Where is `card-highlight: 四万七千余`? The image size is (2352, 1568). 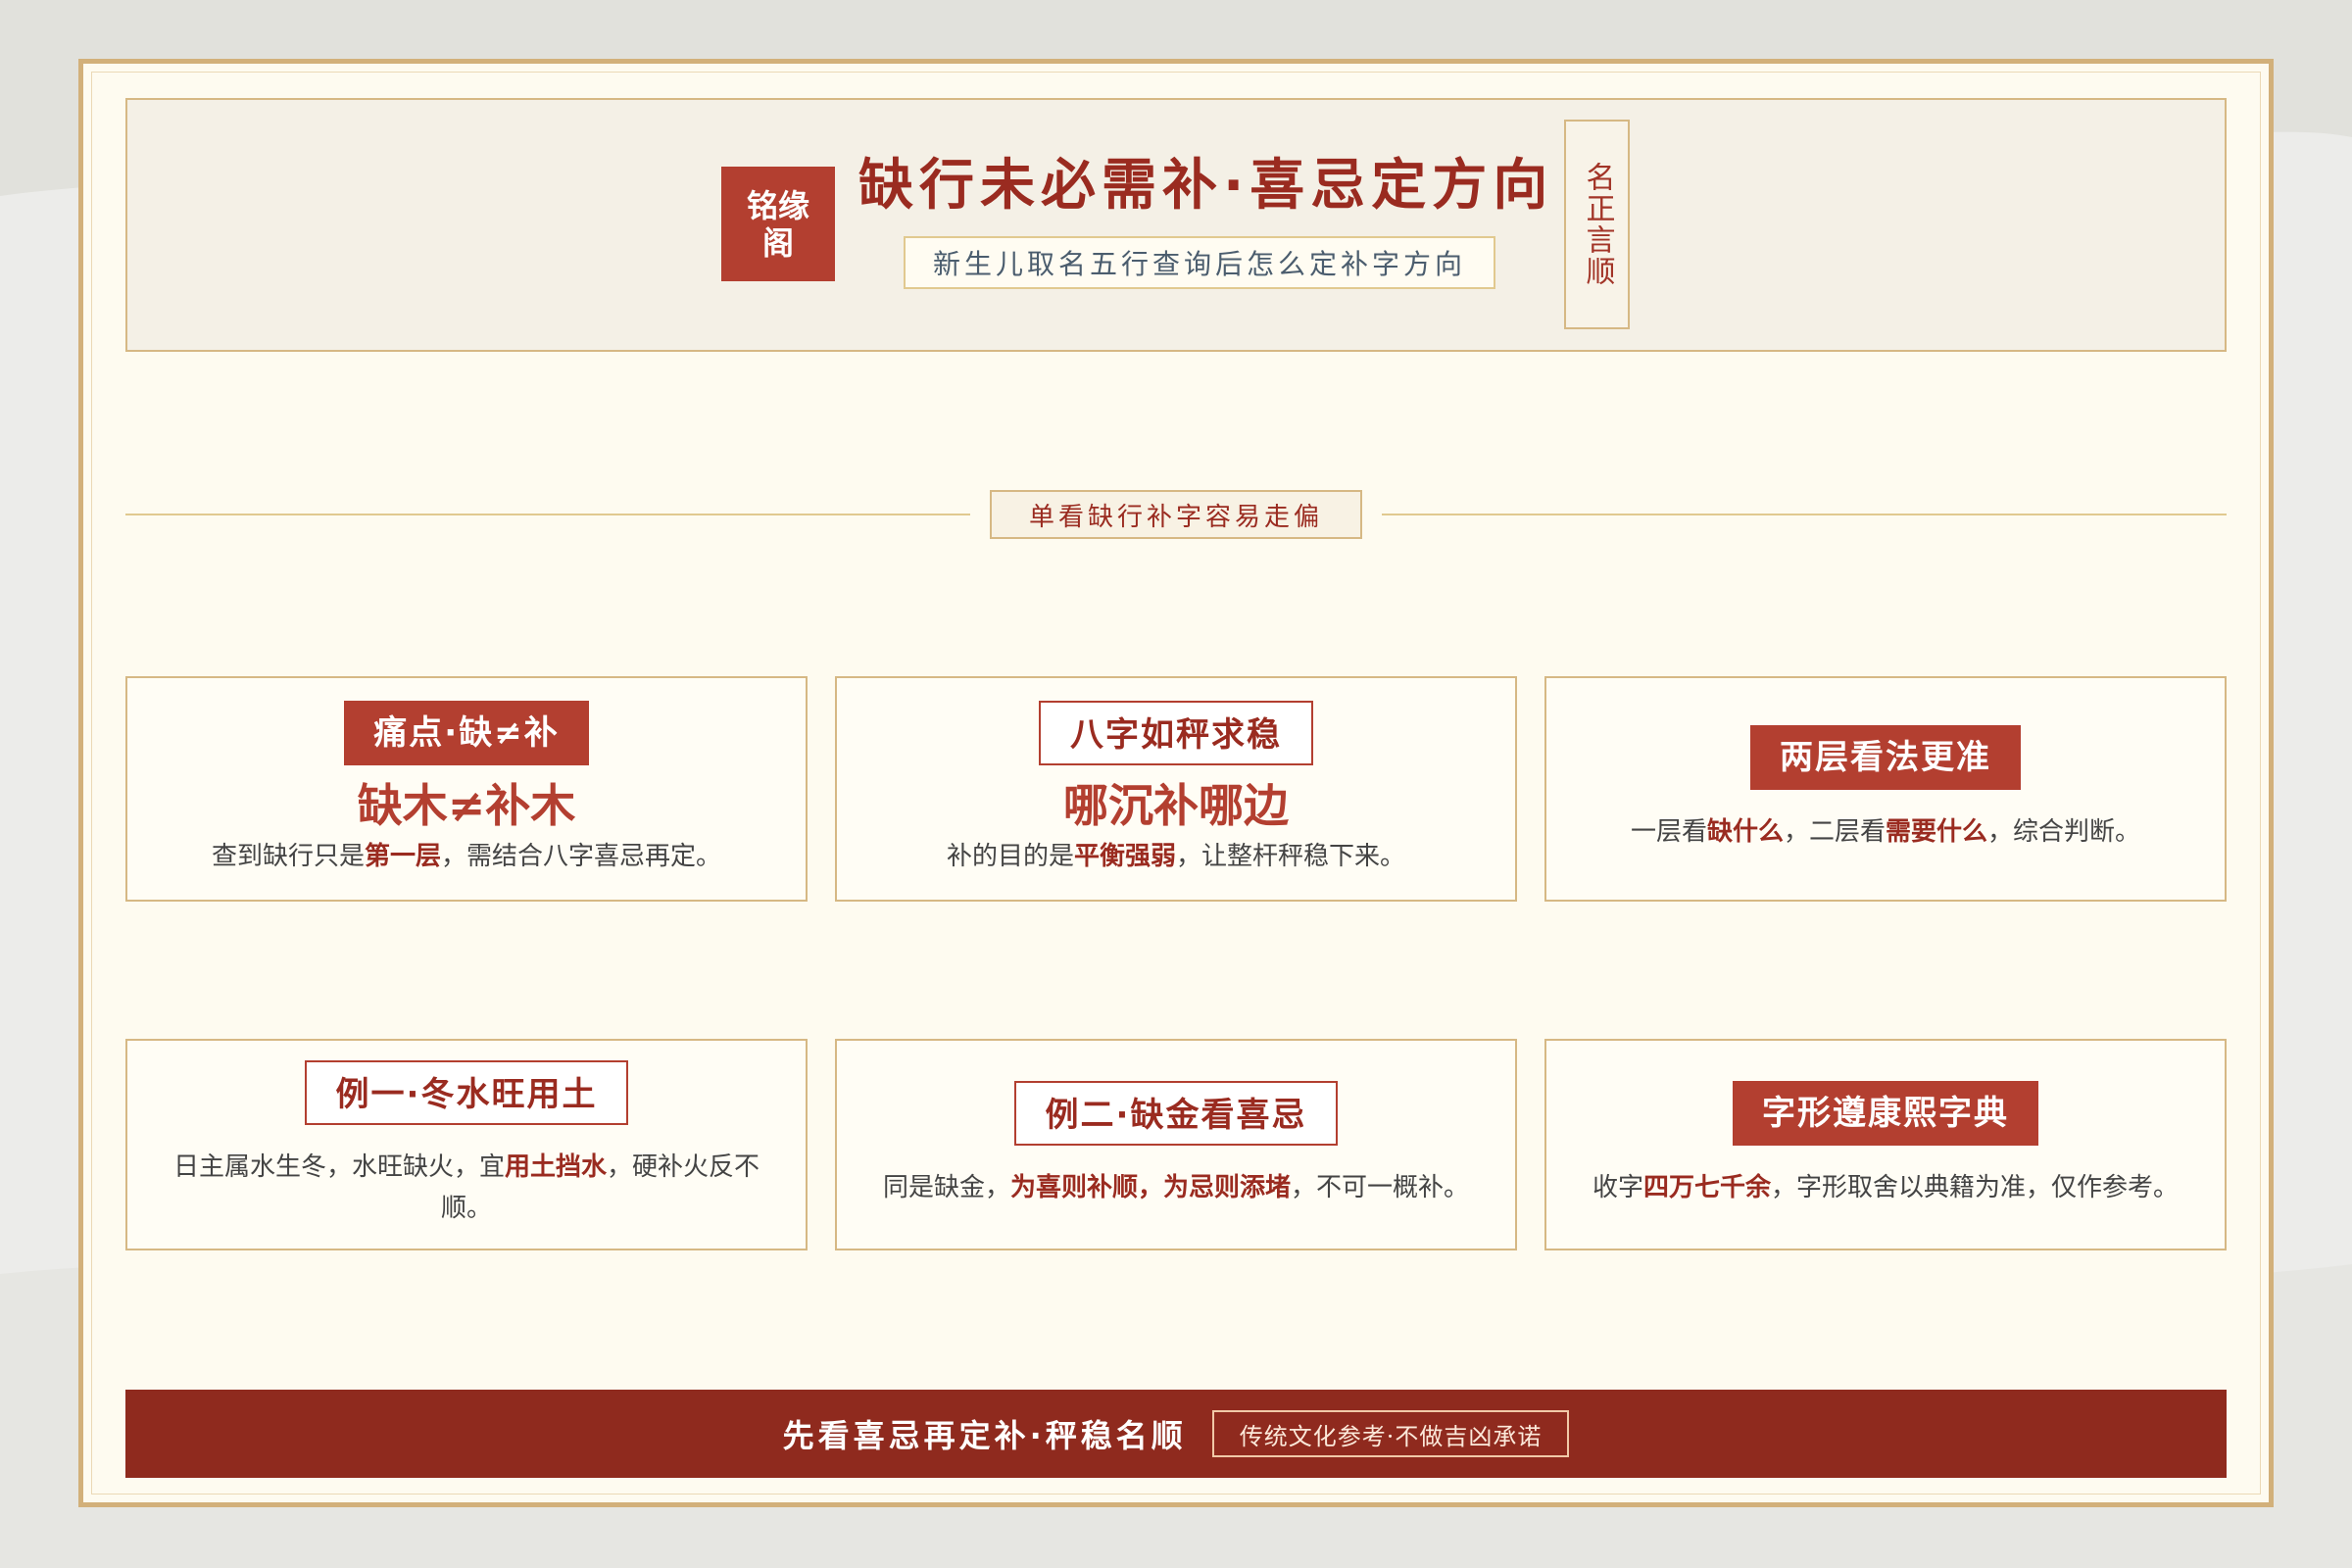 card-highlight: 四万七千余 is located at coordinates (1706, 1187).